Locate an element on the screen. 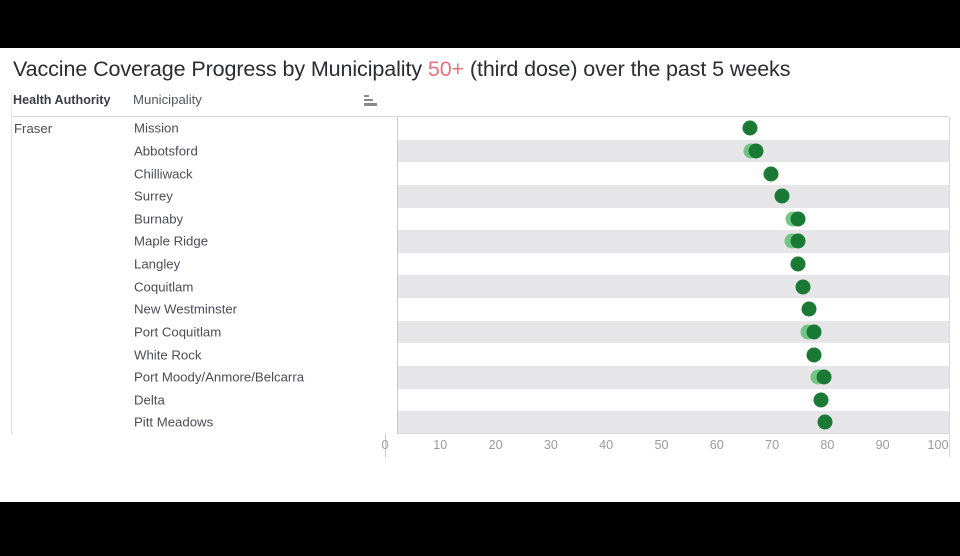 This screenshot has height=556, width=960. municipality-label: New Westminster is located at coordinates (186, 309).